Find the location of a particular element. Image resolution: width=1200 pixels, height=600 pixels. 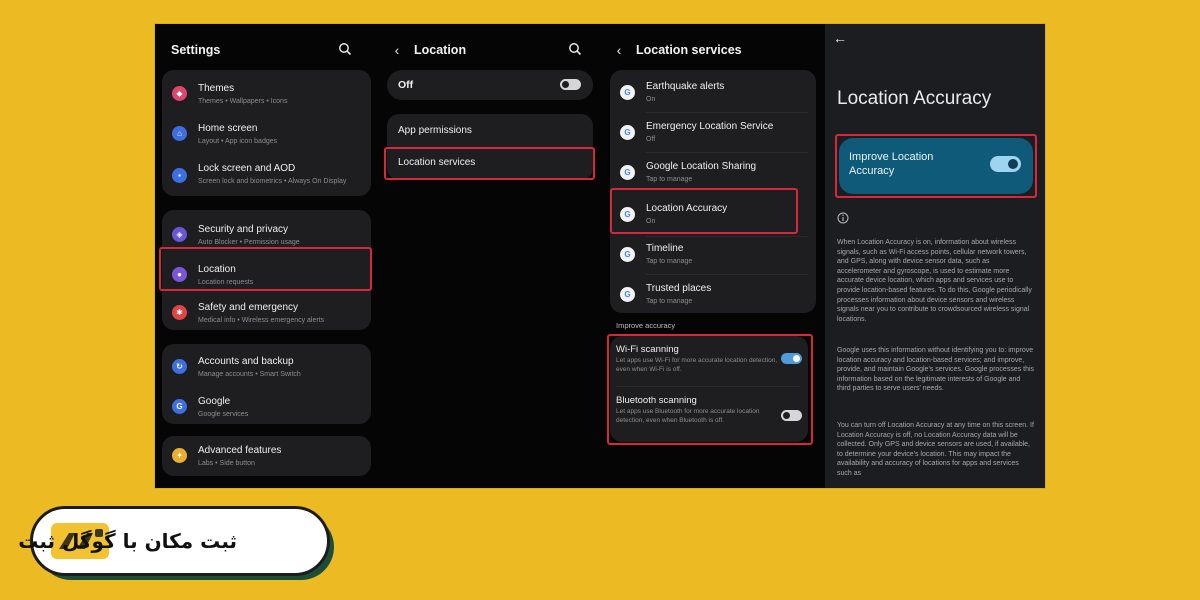

info-icon is located at coordinates (843, 218).